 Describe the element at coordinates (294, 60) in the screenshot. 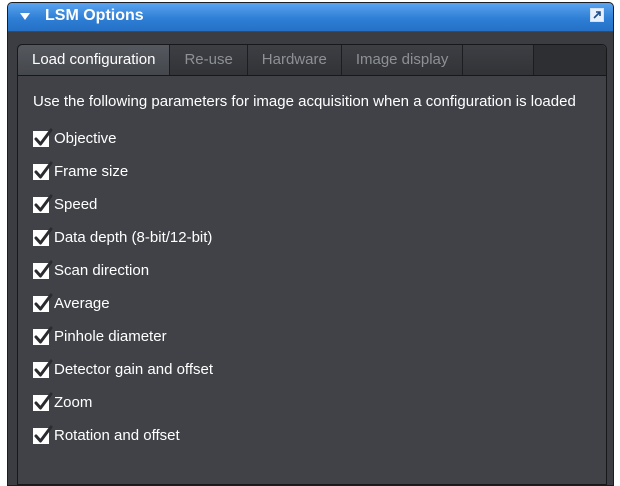

I see `tab-hardware: Hardware` at that location.